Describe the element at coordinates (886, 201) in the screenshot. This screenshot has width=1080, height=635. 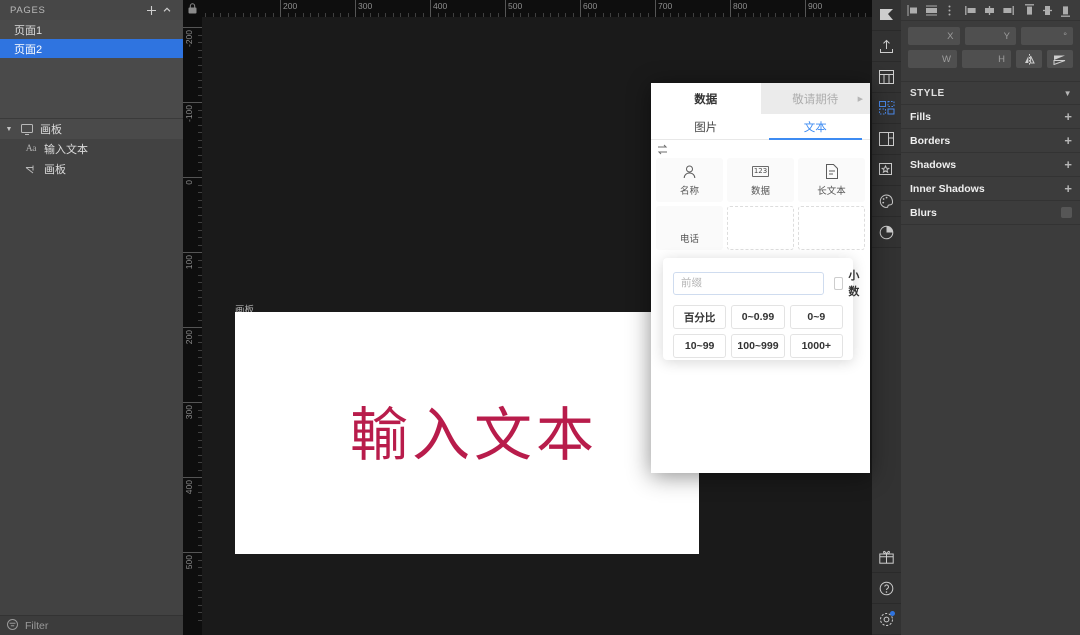
I see `palette-icon` at that location.